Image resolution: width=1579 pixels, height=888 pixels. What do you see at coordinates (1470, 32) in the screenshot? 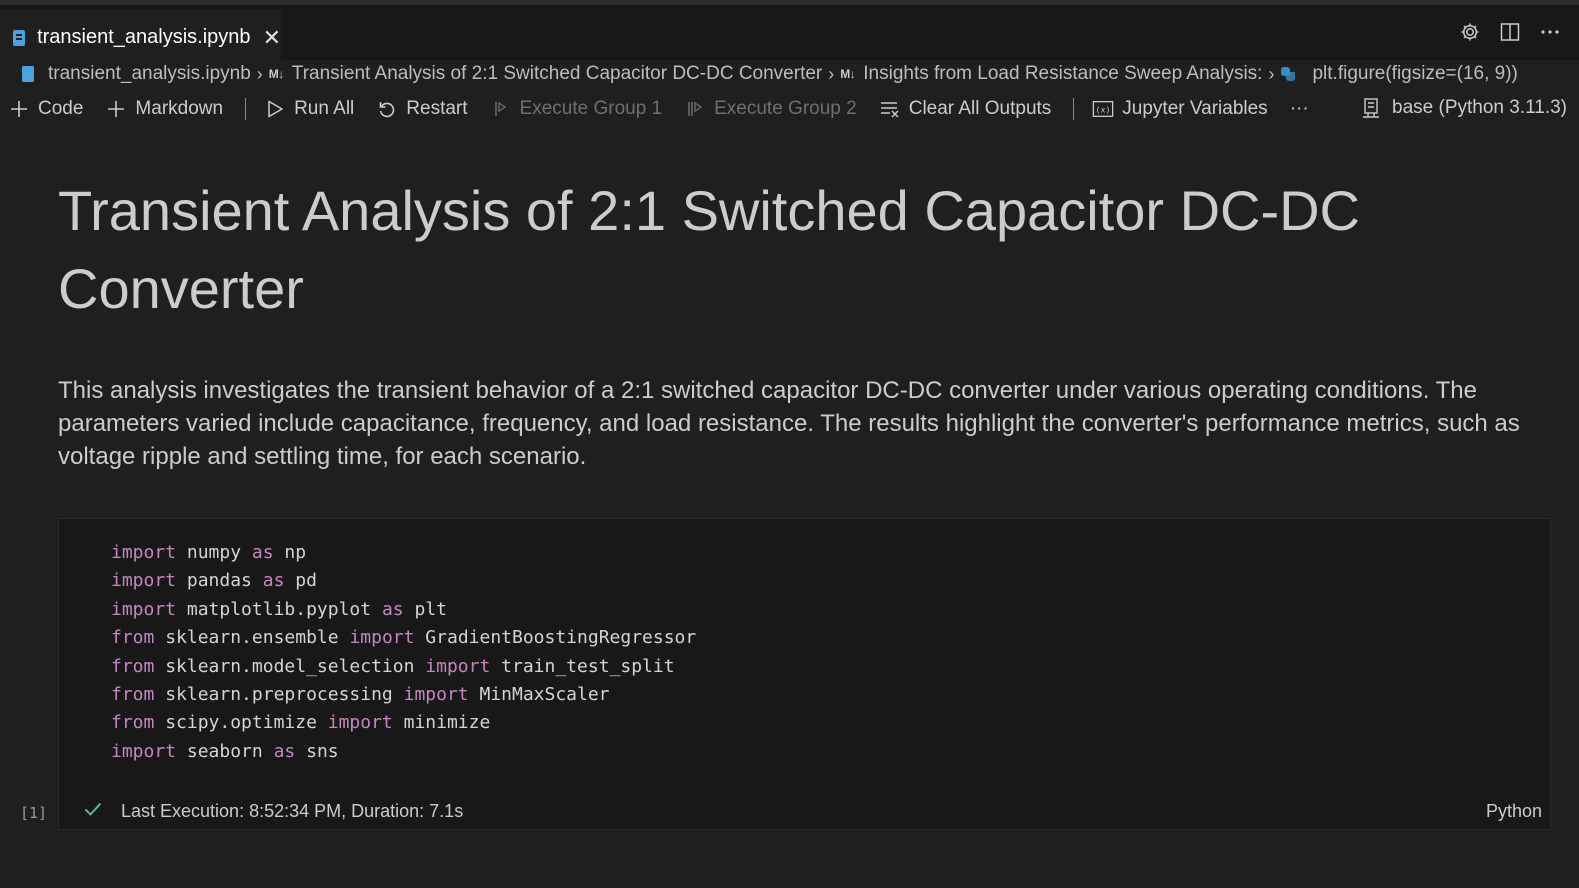
I see `gear-icon` at bounding box center [1470, 32].